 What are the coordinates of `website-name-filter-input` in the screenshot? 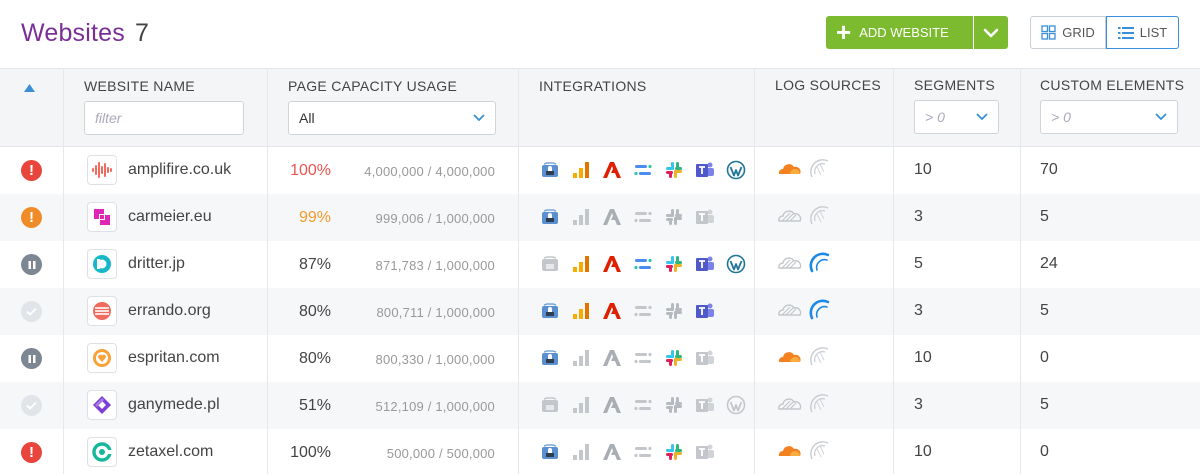 It's located at (164, 118).